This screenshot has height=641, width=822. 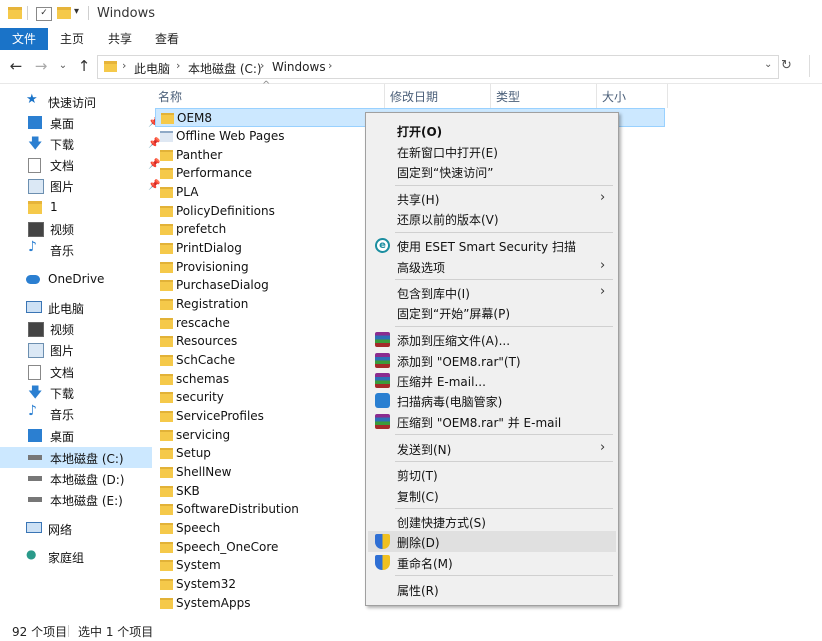 I want to click on nav-quick-access: ★ 快速访问, so click(x=85, y=101).